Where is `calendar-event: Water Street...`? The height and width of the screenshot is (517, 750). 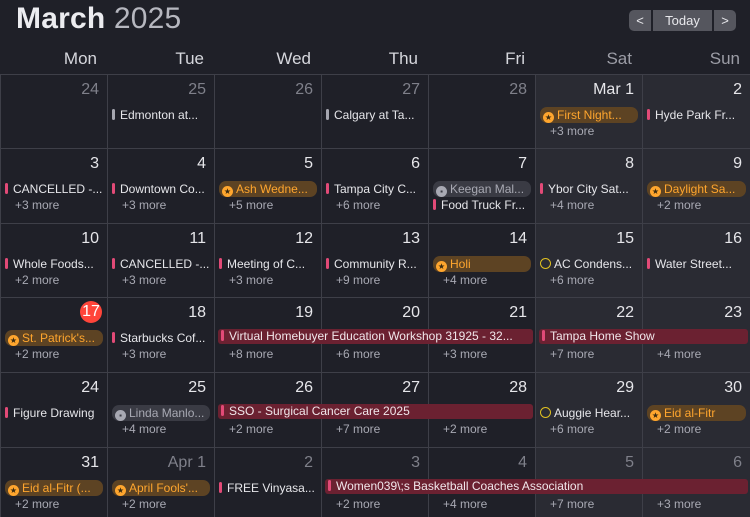
calendar-event: Water Street... is located at coordinates (696, 264).